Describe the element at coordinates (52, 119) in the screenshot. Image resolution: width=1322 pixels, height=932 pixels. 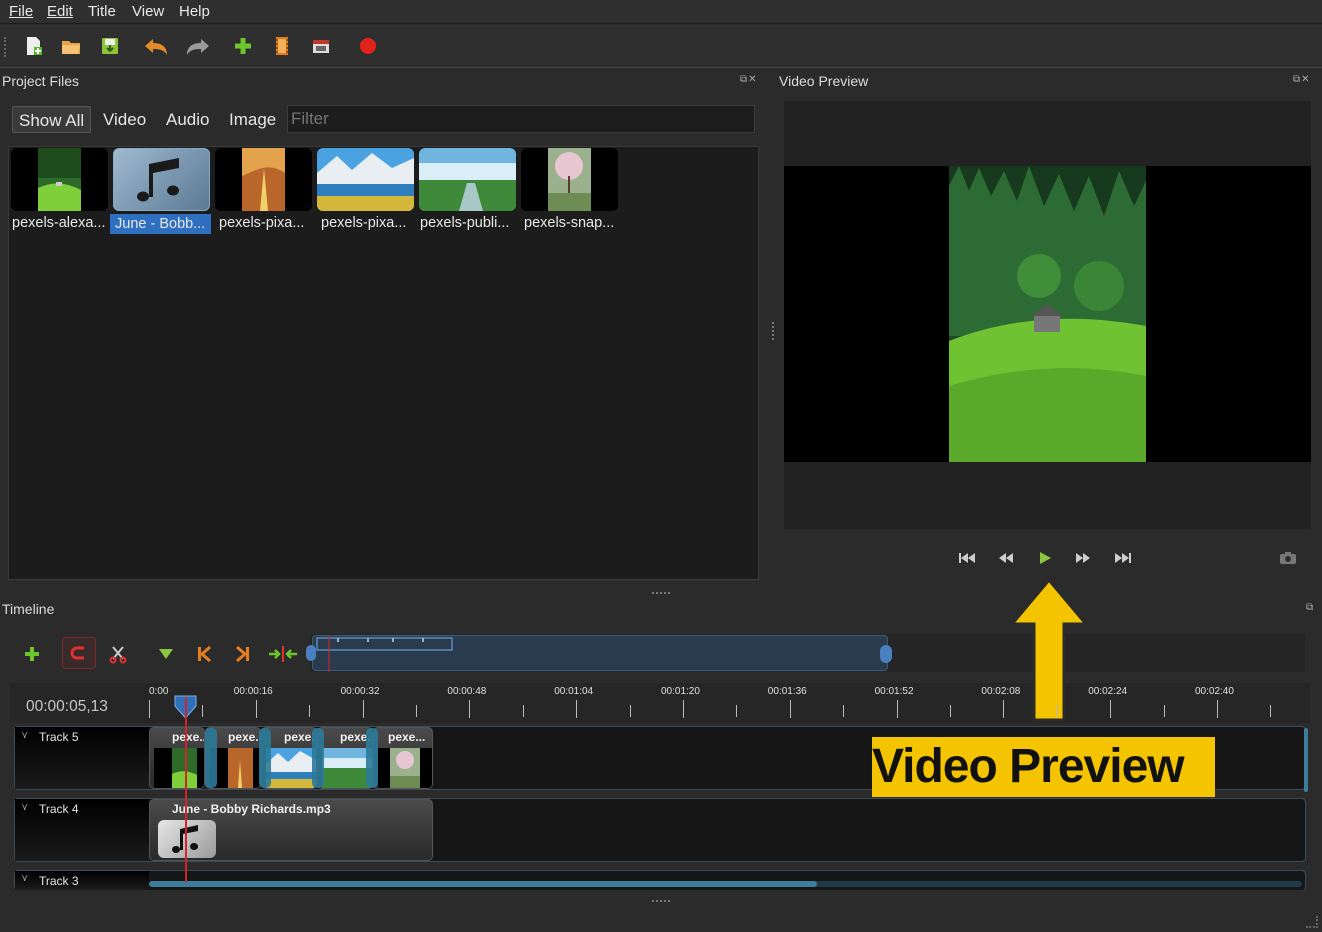
I see `filter-show-all-button: Show All` at that location.